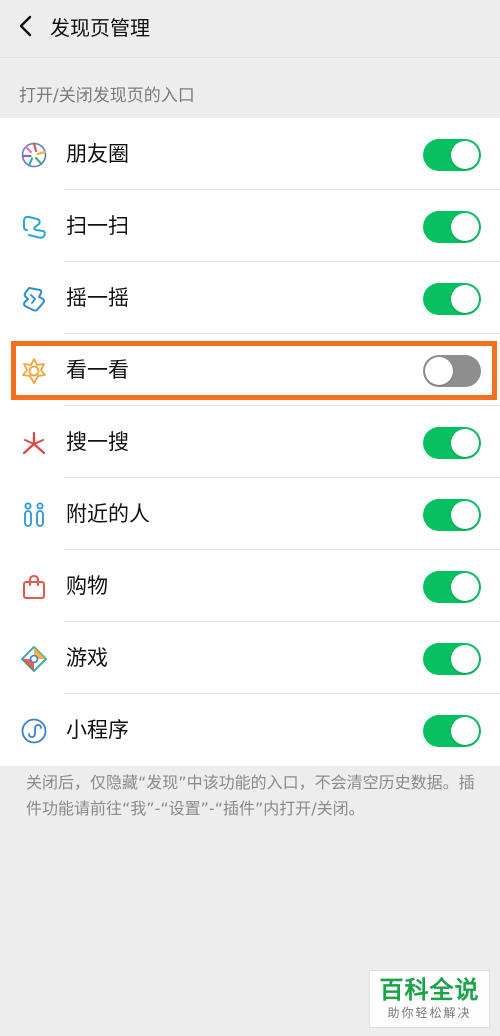  I want to click on back-button, so click(26, 28).